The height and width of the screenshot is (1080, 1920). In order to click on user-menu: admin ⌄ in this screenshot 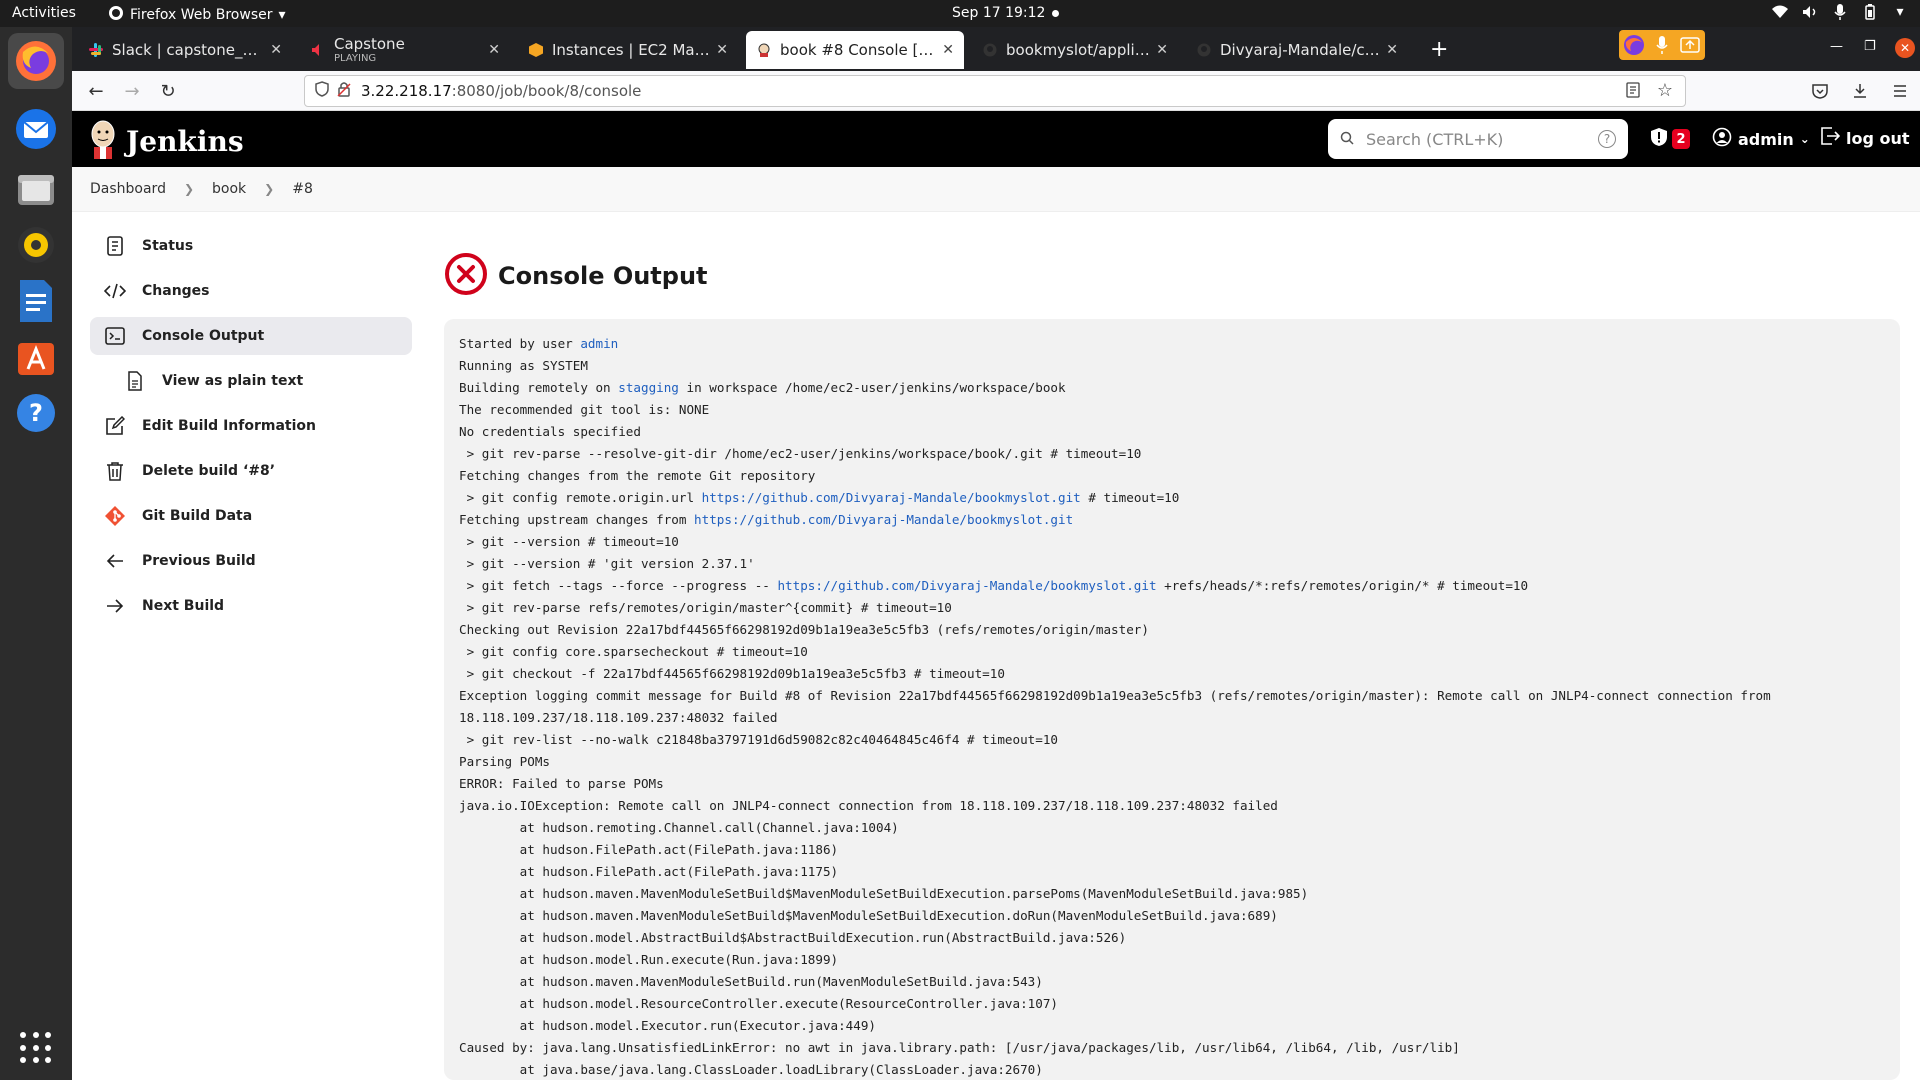, I will do `click(1761, 139)`.